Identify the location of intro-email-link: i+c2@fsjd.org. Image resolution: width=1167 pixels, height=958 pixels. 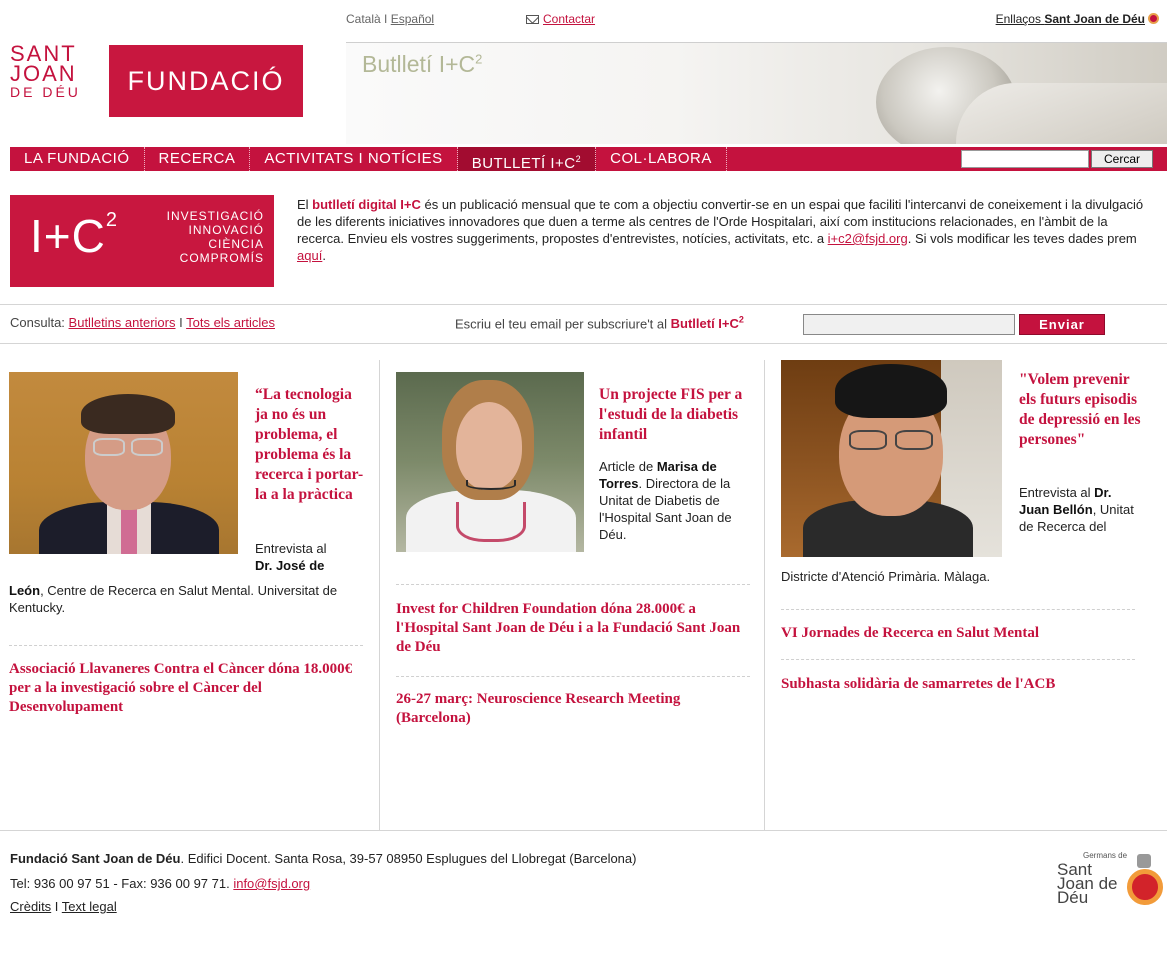
(868, 238).